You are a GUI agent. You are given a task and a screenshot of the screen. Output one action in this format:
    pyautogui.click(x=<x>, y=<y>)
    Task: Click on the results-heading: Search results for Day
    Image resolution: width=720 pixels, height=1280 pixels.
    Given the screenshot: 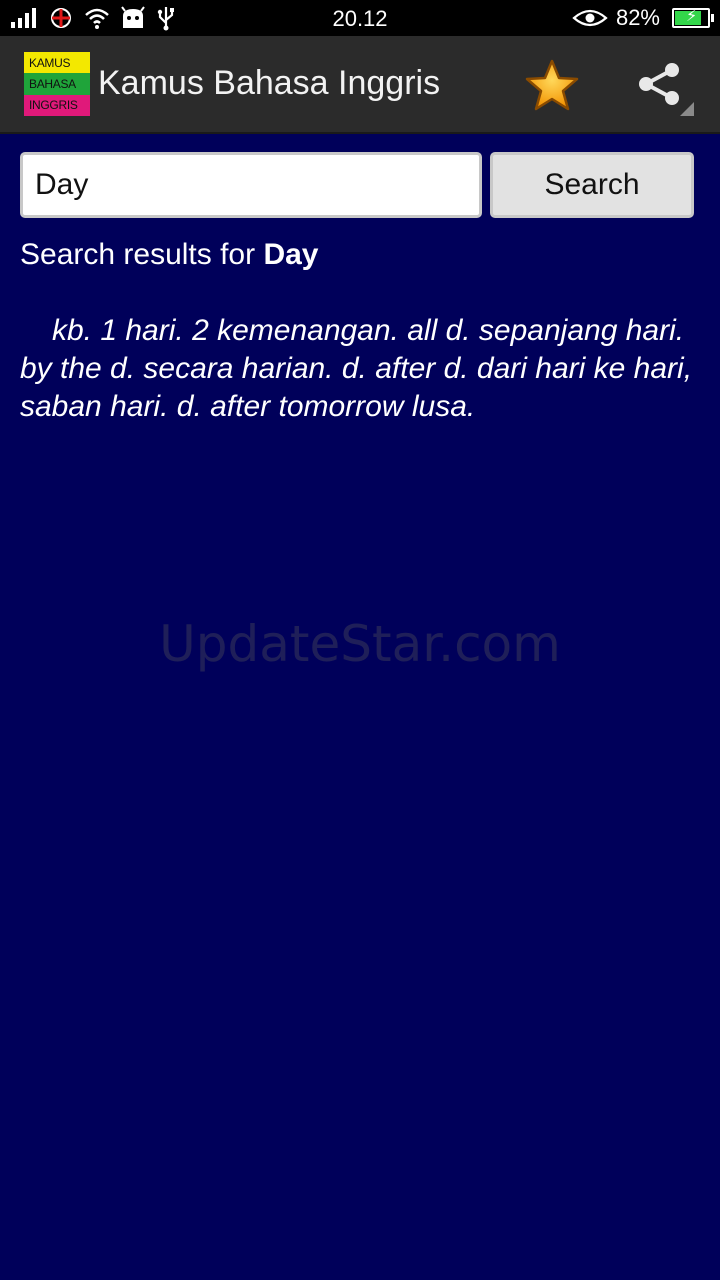 What is the action you would take?
    pyautogui.click(x=169, y=255)
    